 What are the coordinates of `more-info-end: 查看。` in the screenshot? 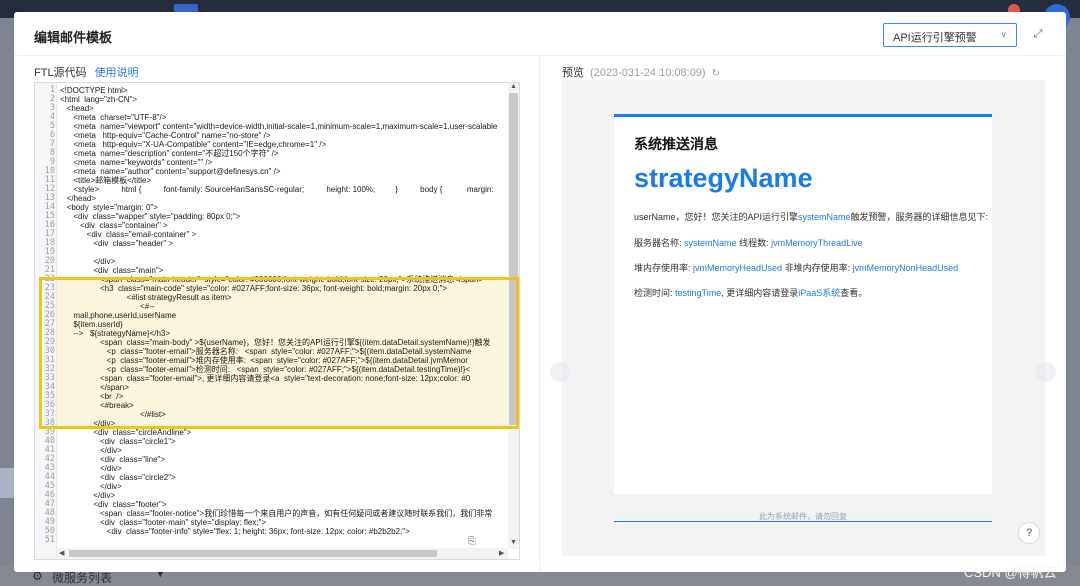 It's located at (854, 293).